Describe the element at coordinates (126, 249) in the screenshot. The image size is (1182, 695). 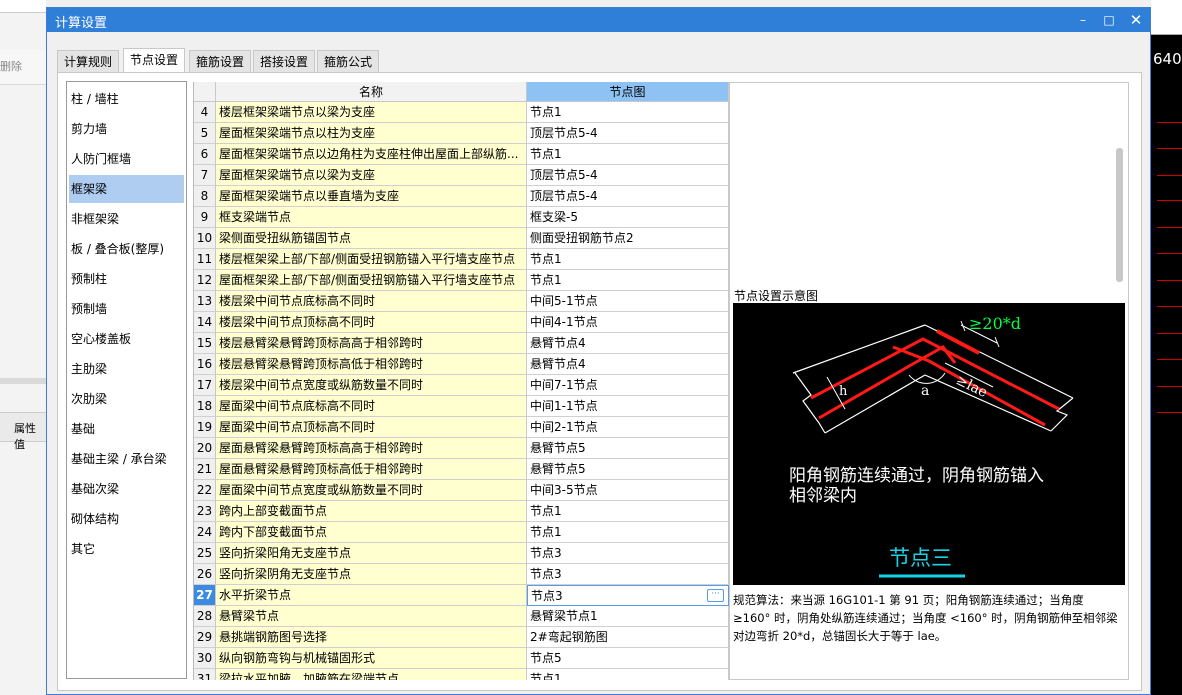
I see `sidebar-item: 板 / 叠合板(整厚)` at that location.